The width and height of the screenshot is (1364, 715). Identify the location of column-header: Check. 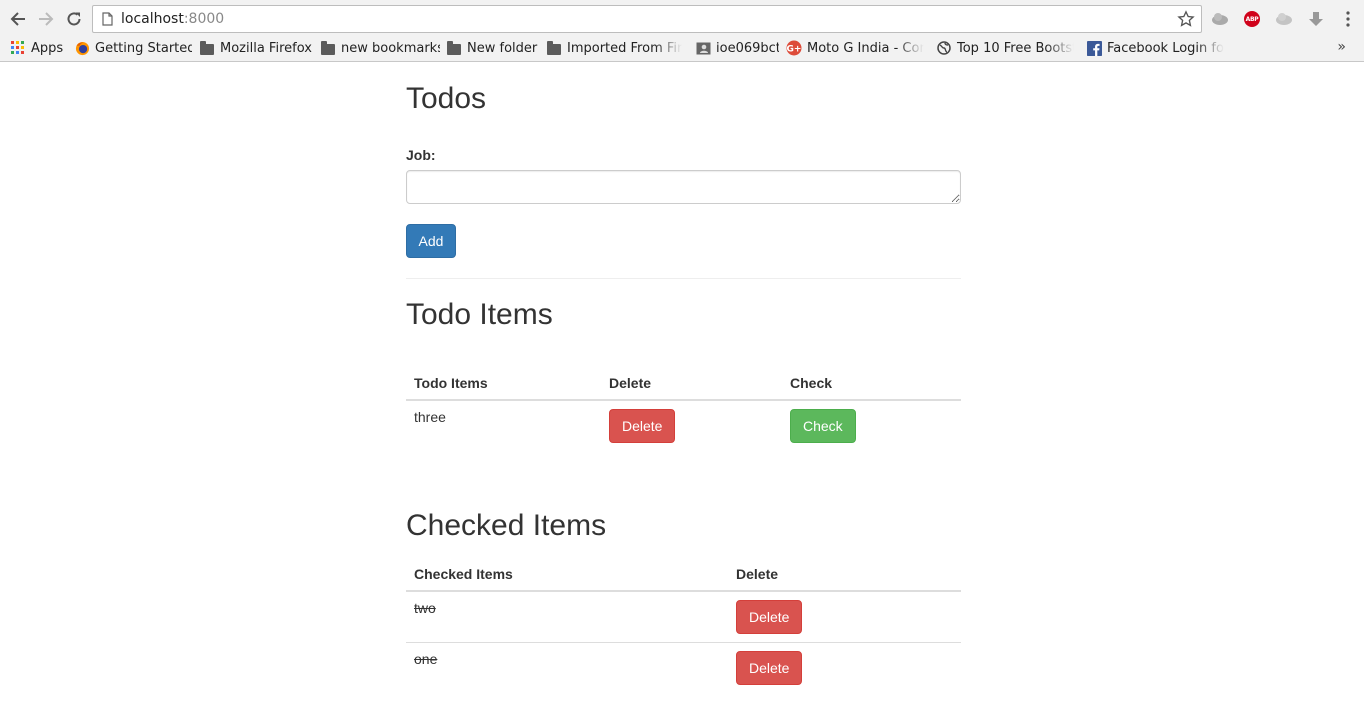
(871, 382).